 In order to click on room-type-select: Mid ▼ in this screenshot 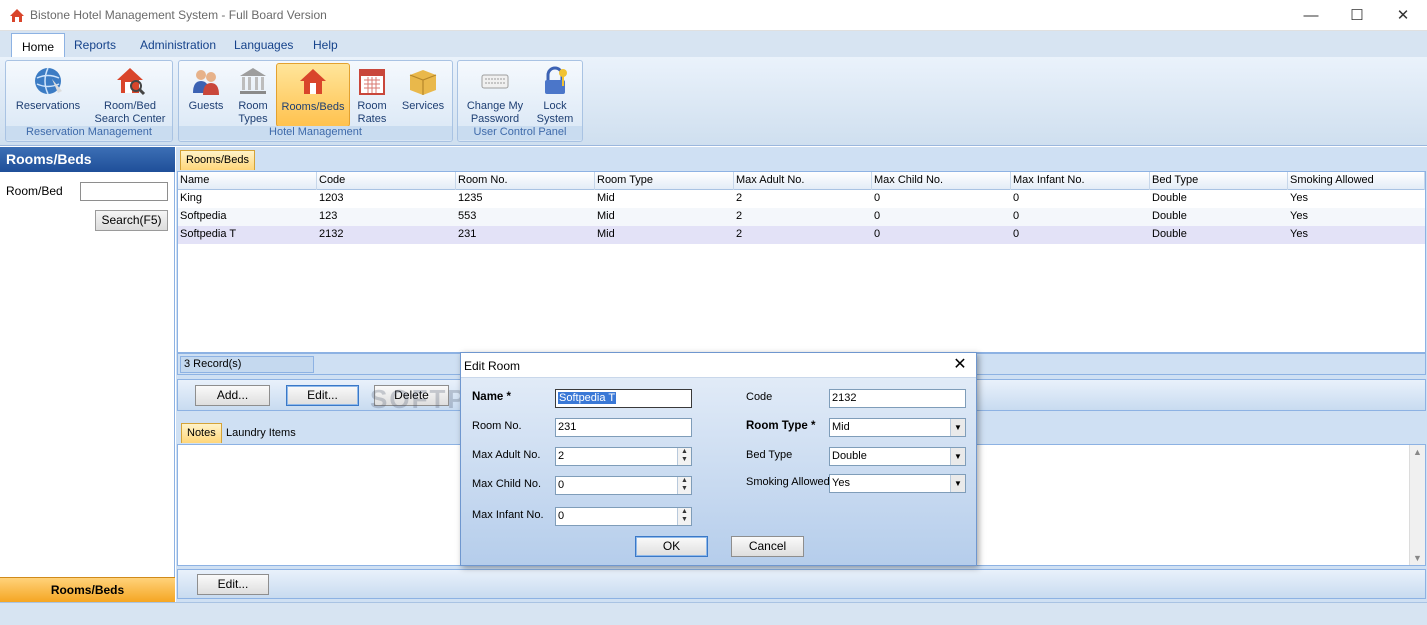, I will do `click(897, 427)`.